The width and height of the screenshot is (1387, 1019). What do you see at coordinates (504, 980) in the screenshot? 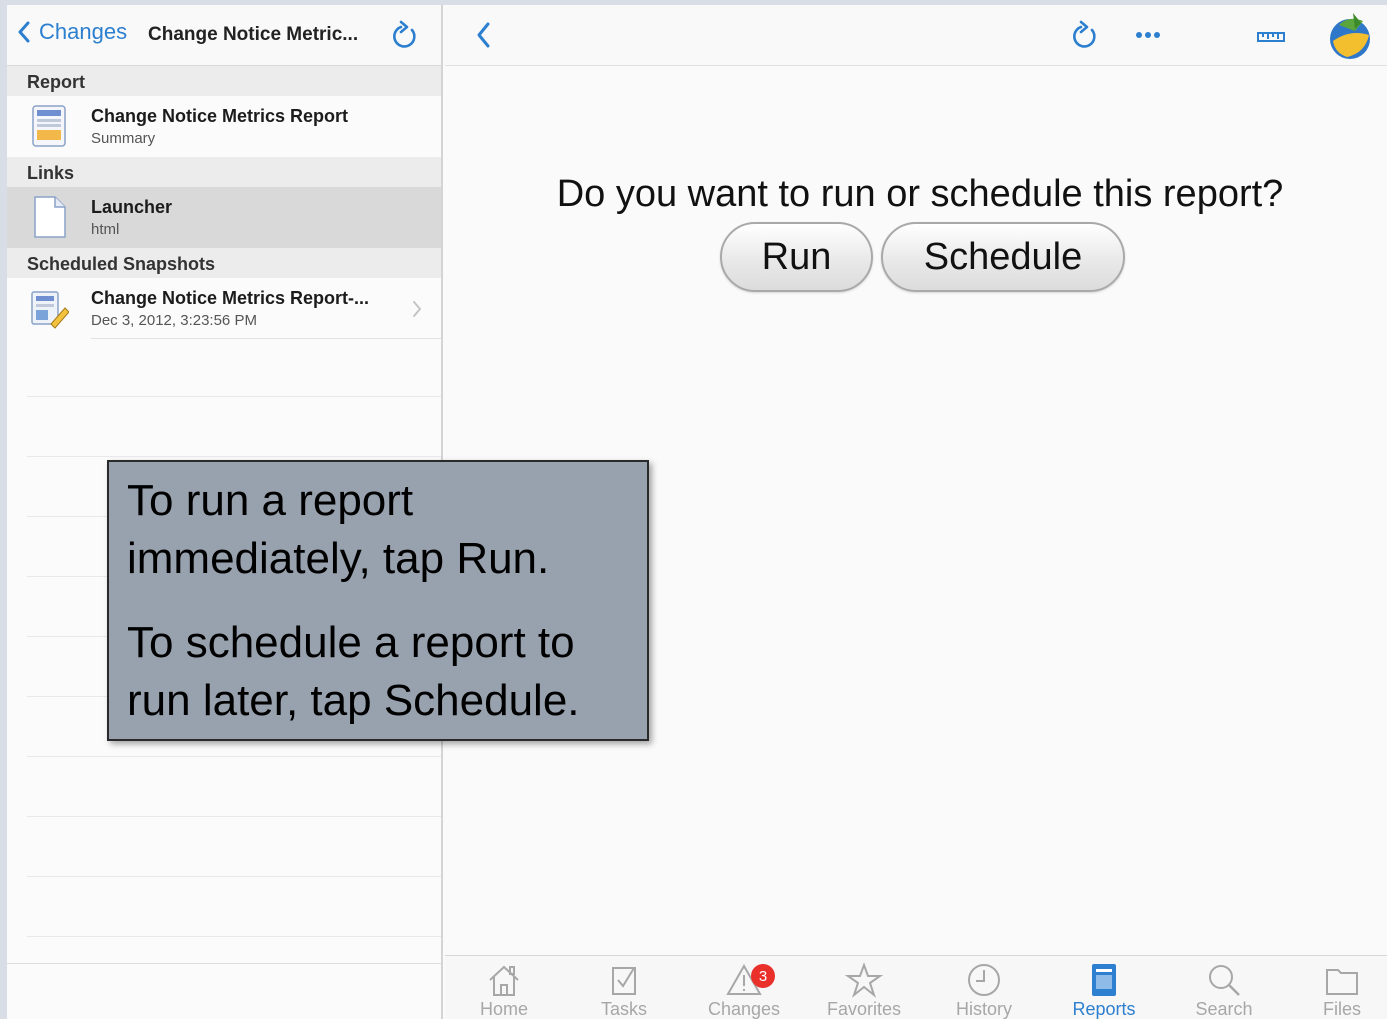
I see `home-icon` at bounding box center [504, 980].